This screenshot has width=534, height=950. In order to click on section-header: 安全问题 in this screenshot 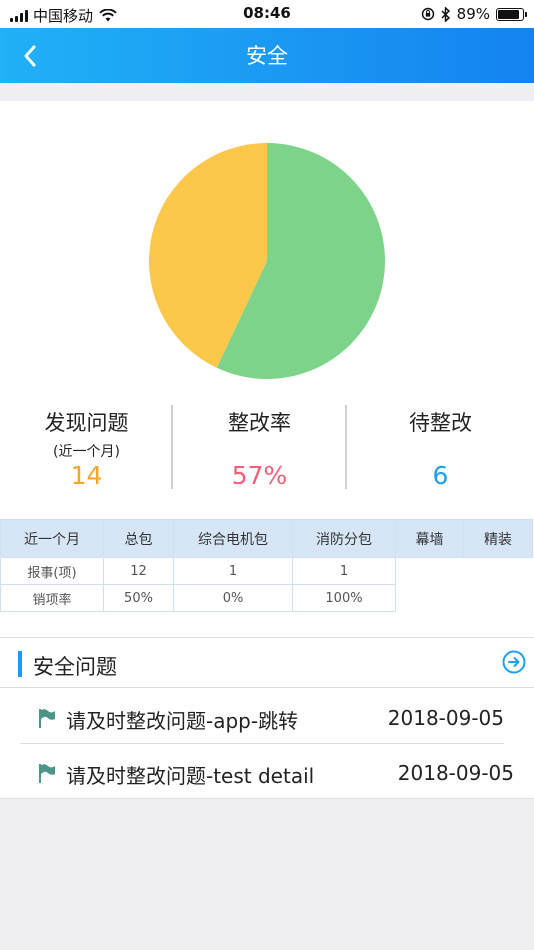, I will do `click(267, 663)`.